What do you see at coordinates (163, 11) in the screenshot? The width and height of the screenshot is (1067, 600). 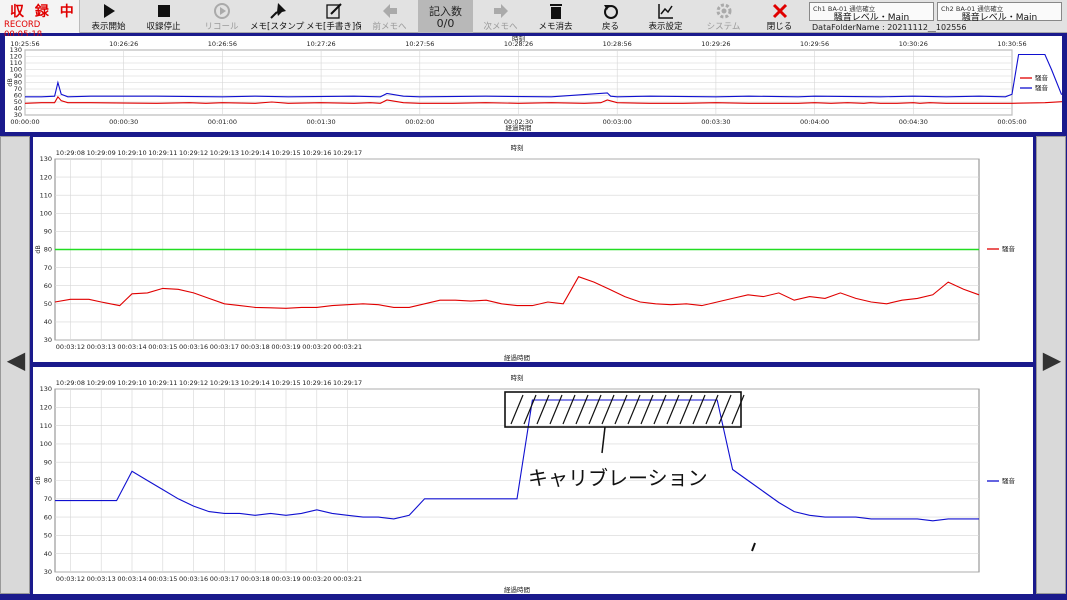 I see `stop-icon` at bounding box center [163, 11].